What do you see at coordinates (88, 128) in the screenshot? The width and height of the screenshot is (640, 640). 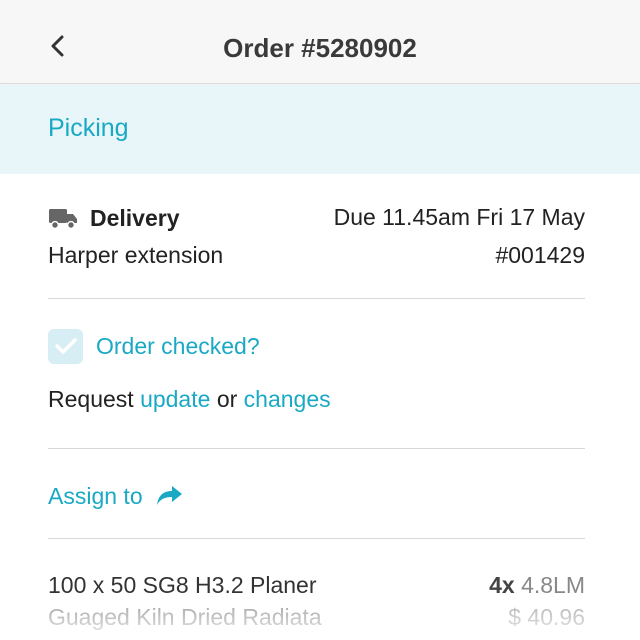 I see `status-label: Picking` at bounding box center [88, 128].